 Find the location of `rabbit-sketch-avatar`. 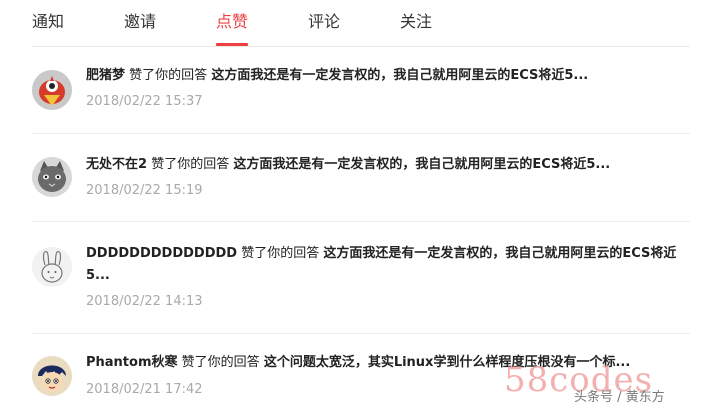

rabbit-sketch-avatar is located at coordinates (52, 267).